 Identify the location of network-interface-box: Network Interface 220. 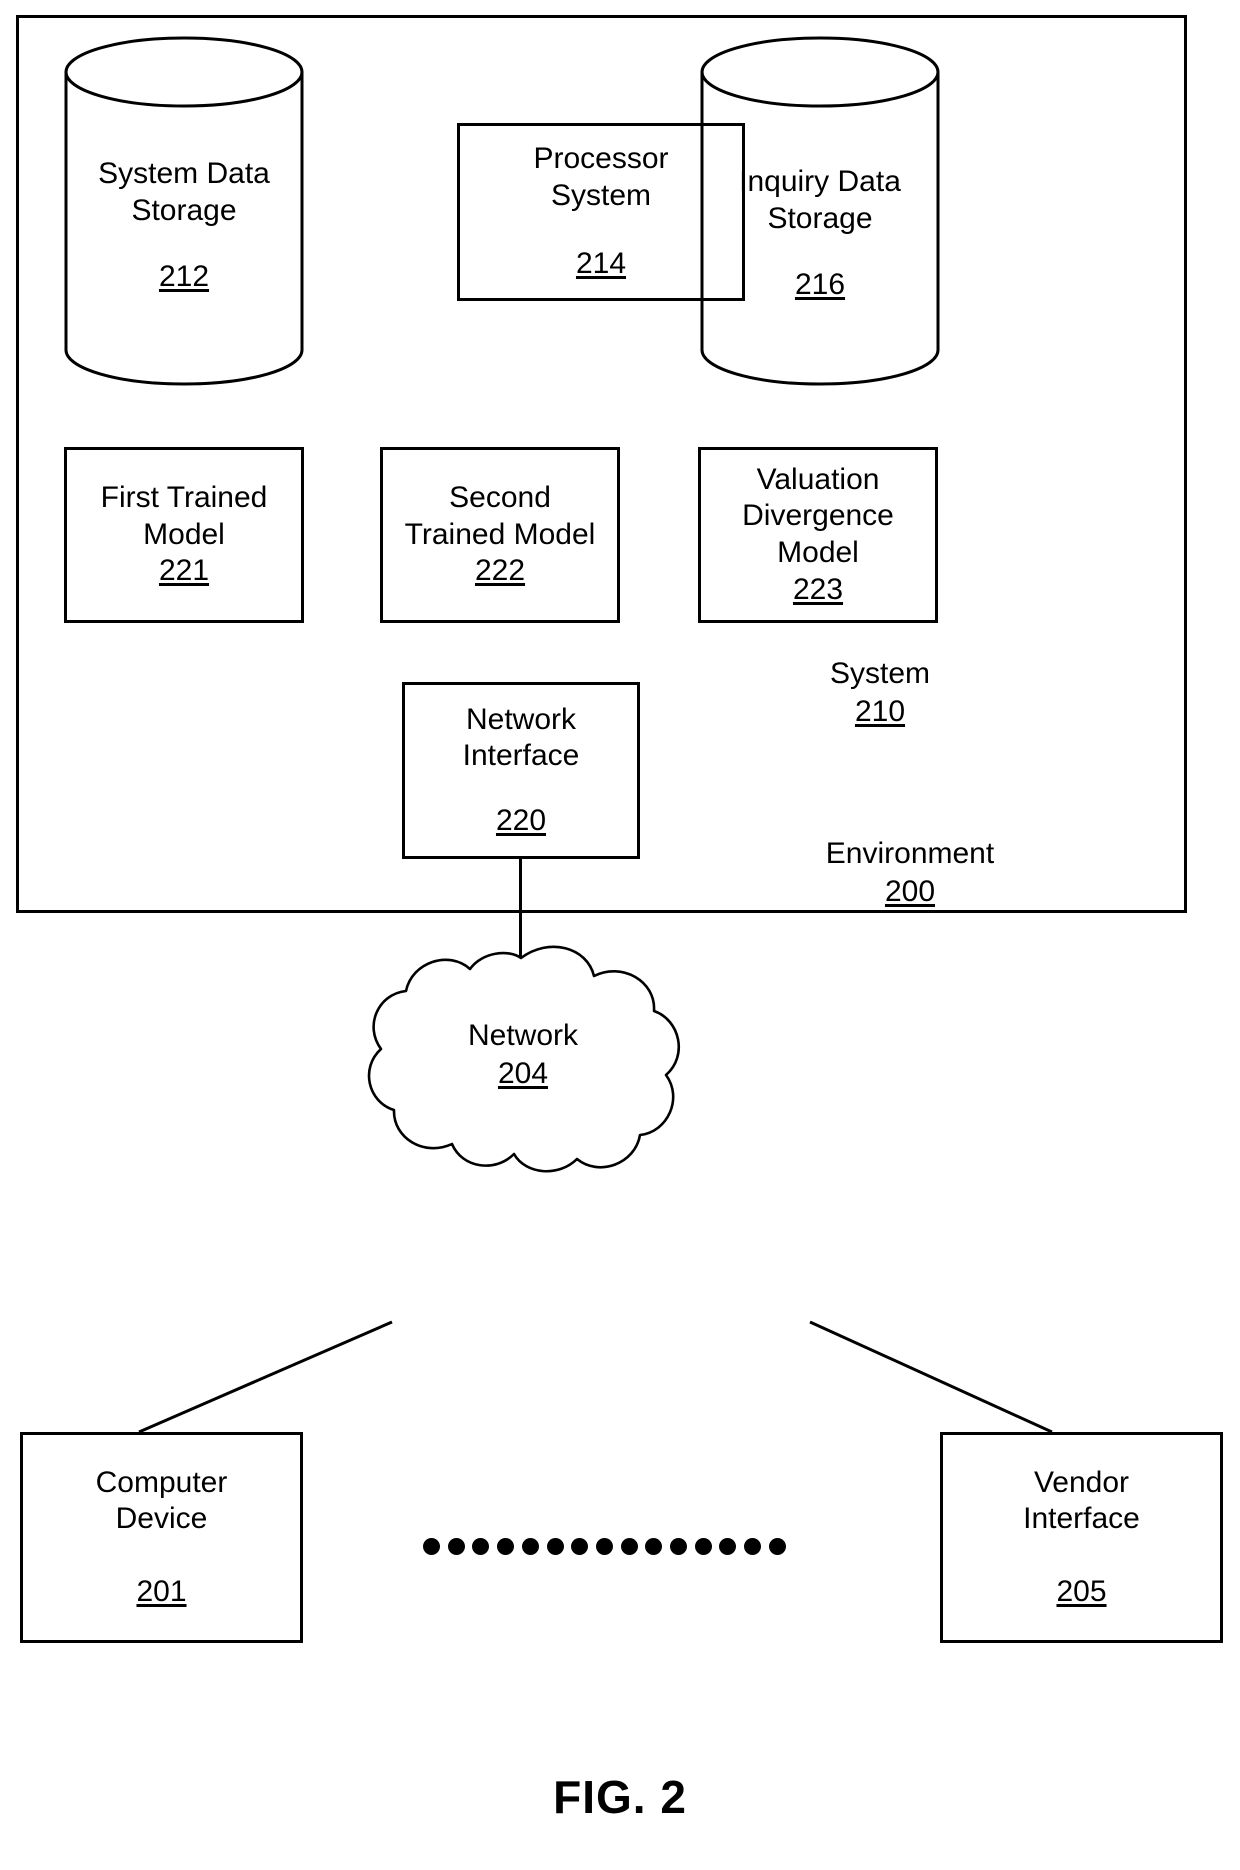
(521, 770).